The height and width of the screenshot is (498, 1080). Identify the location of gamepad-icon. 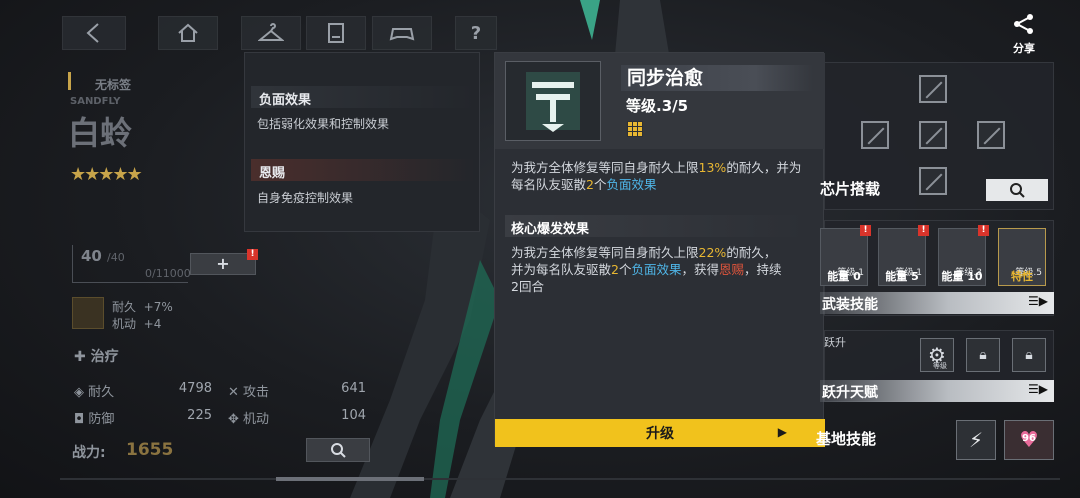
(402, 34).